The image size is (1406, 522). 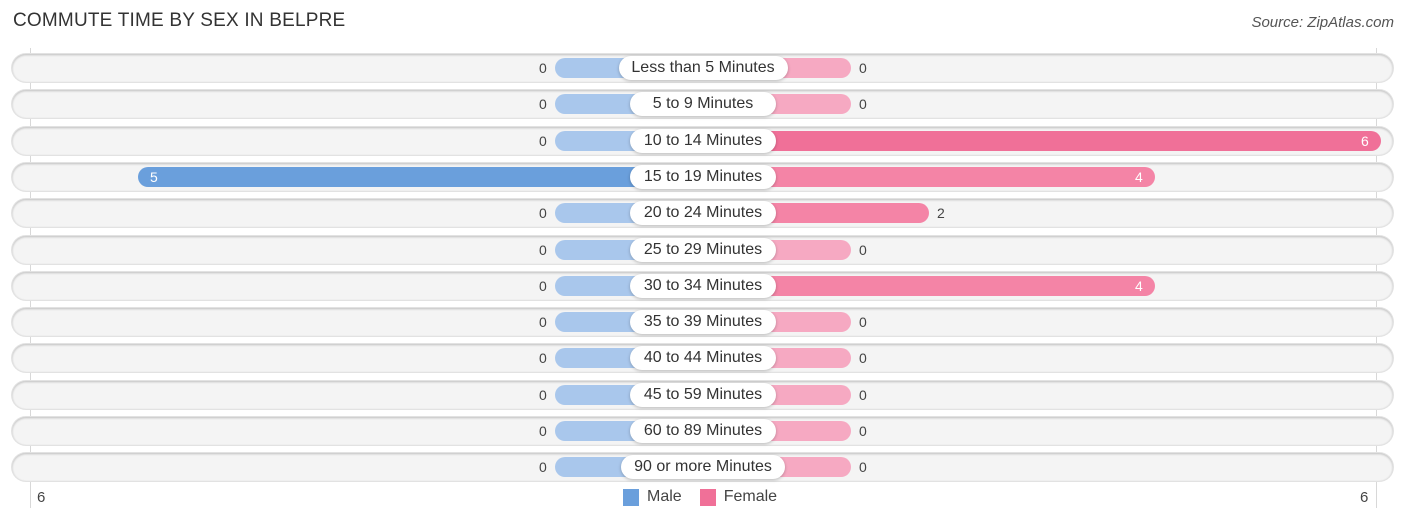 I want to click on female-value-label: 6, so click(x=1365, y=140).